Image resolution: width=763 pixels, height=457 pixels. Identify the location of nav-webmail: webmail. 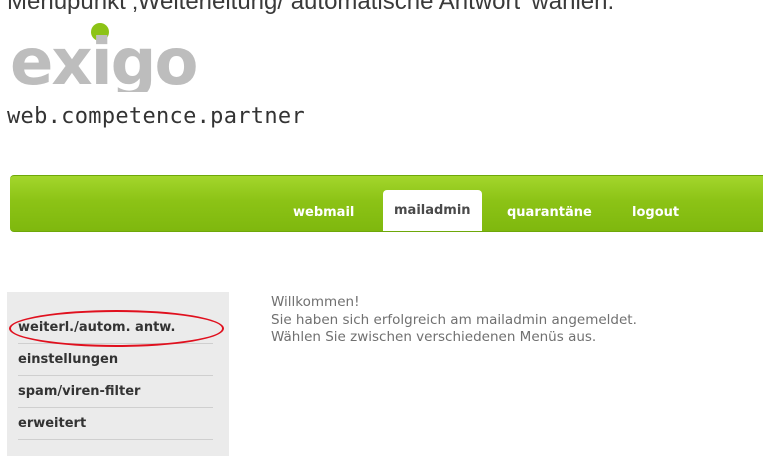
(323, 215).